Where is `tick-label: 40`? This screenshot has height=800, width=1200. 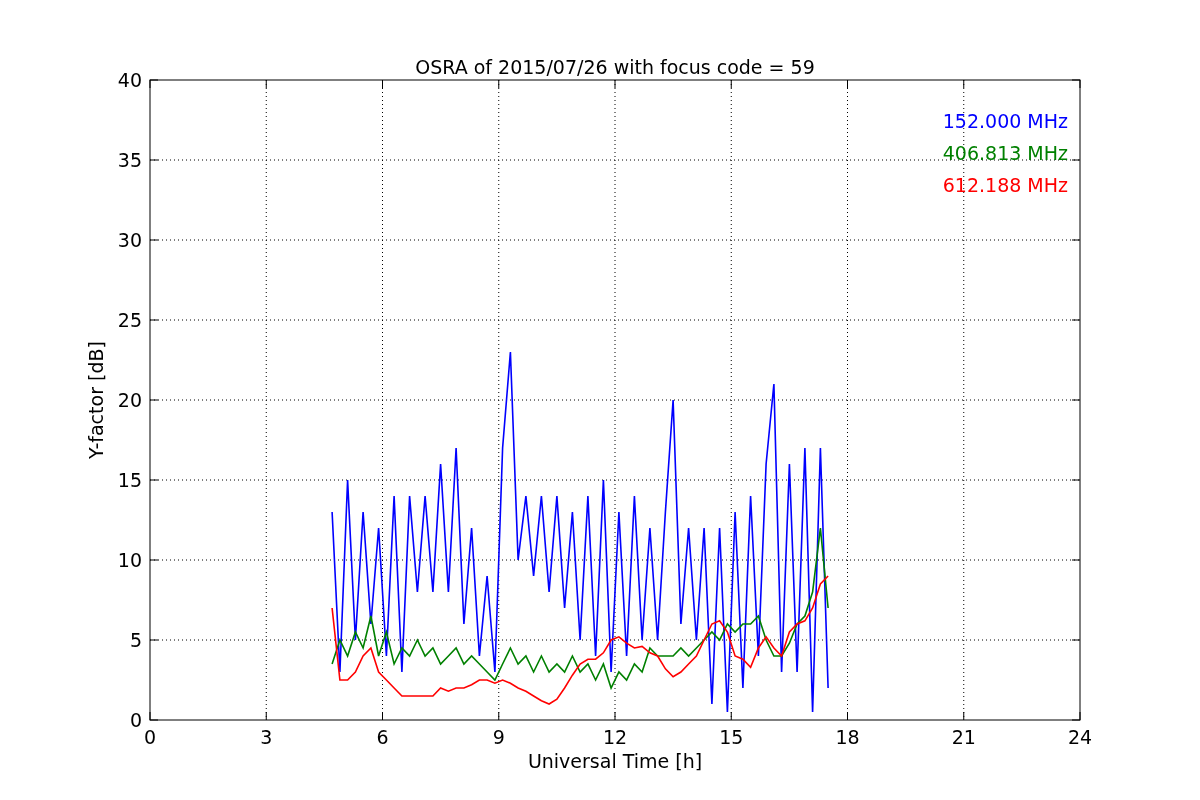 tick-label: 40 is located at coordinates (129, 80).